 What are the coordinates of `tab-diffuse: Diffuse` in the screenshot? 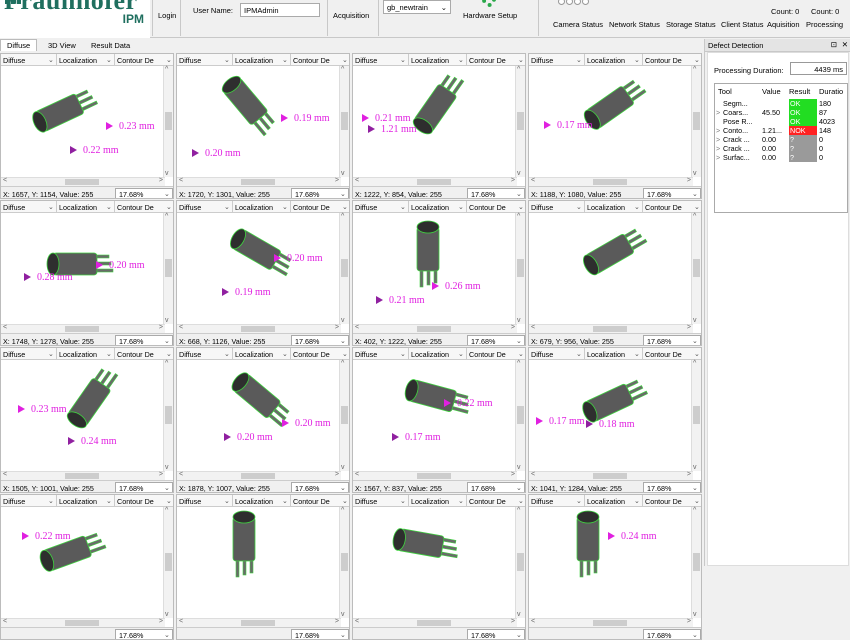 It's located at (19, 45).